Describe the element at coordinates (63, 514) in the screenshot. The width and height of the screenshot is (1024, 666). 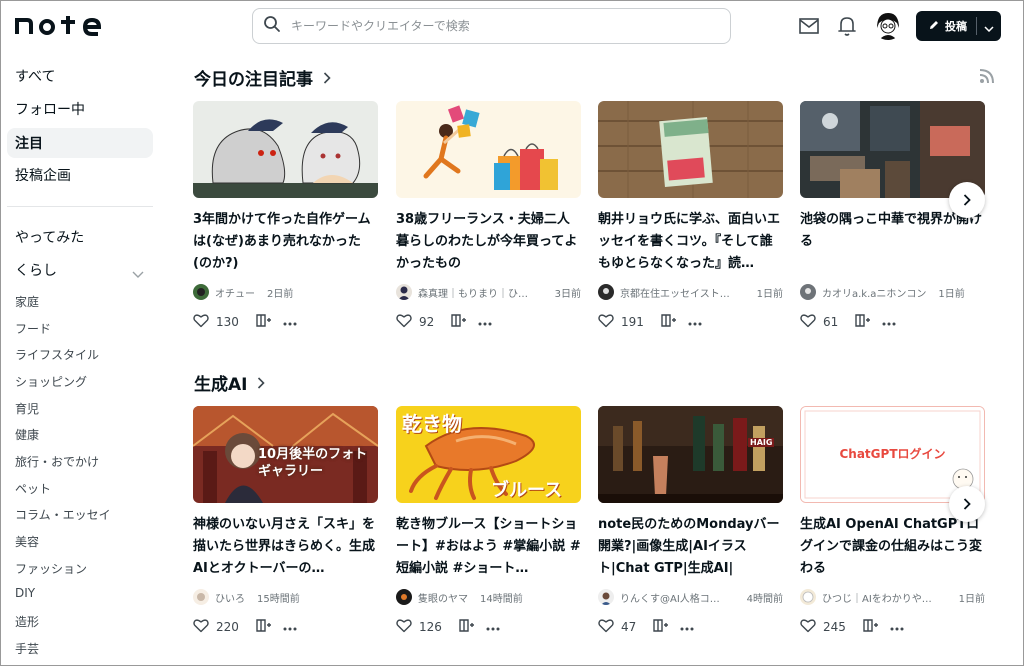
I see `sidebar-subitem: コラム・エッセイ` at that location.